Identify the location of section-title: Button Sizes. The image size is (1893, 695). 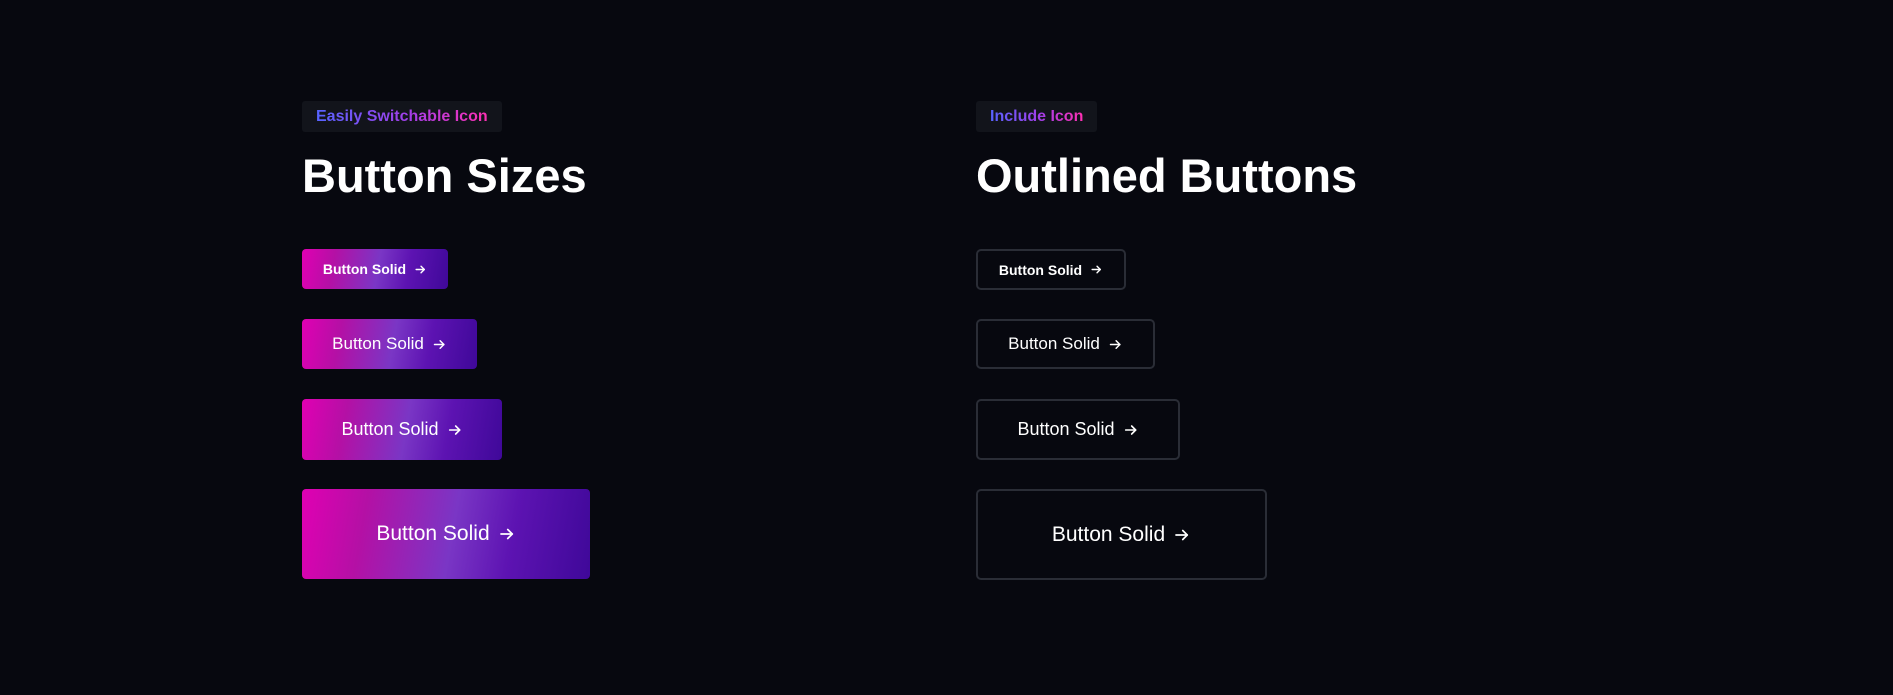
(444, 175).